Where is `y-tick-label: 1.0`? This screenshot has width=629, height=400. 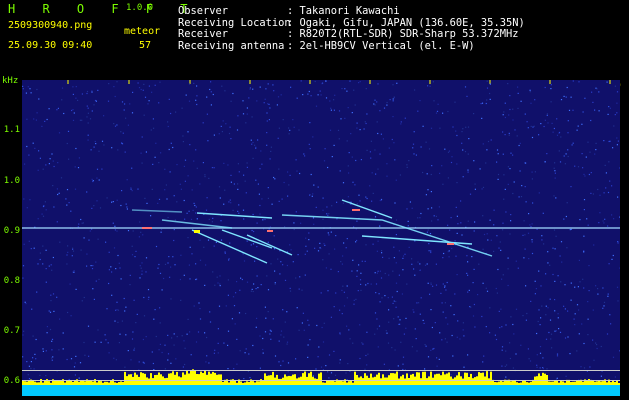
y-tick-label: 1.0 is located at coordinates (11, 181).